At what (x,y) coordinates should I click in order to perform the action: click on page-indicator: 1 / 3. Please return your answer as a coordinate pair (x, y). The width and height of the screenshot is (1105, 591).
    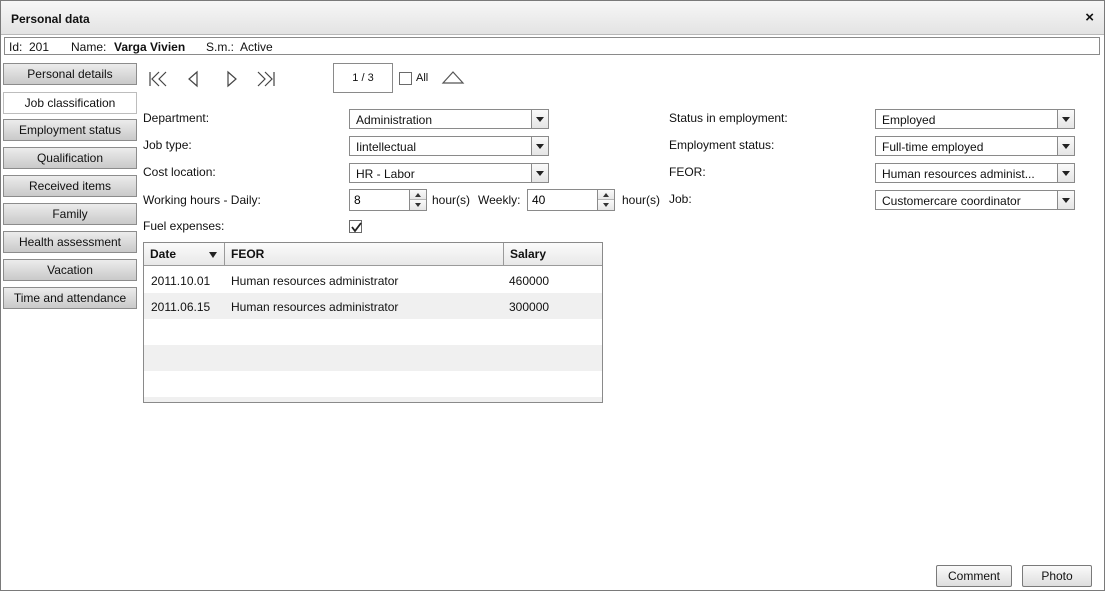
    Looking at the image, I should click on (363, 78).